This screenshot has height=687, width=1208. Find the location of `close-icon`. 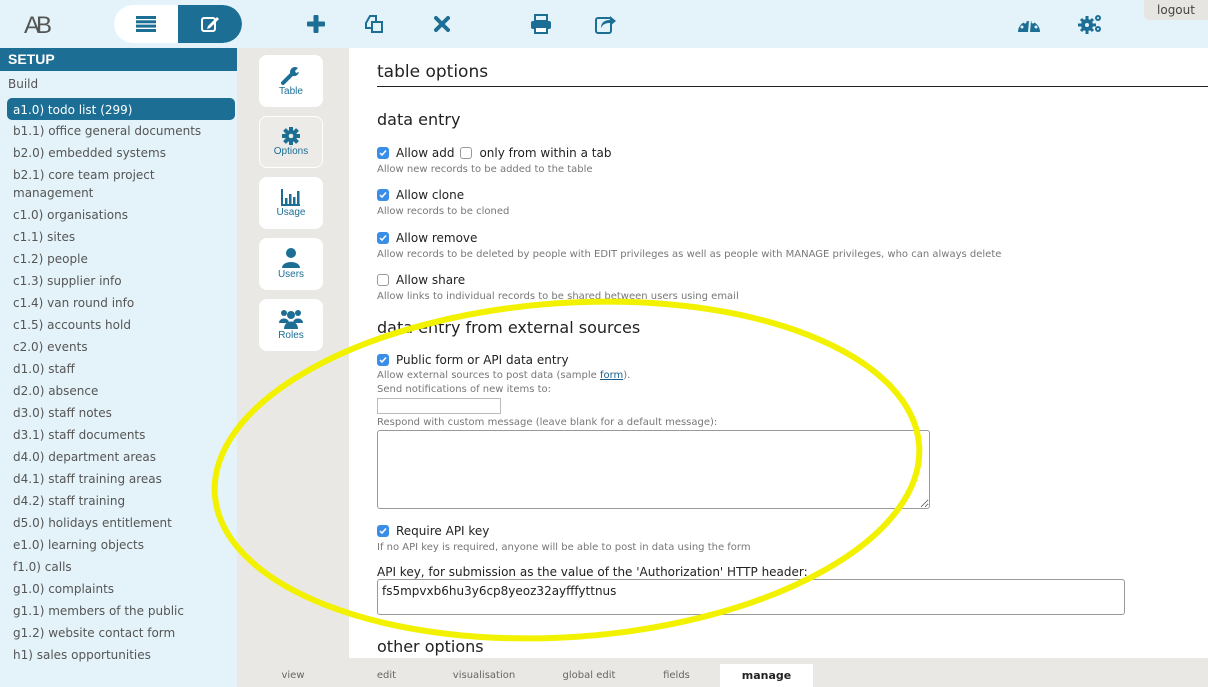

close-icon is located at coordinates (442, 24).